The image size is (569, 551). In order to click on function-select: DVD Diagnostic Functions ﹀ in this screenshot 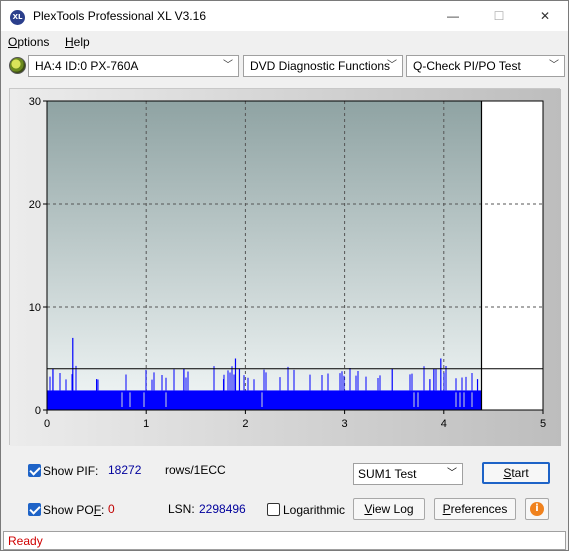, I will do `click(323, 66)`.